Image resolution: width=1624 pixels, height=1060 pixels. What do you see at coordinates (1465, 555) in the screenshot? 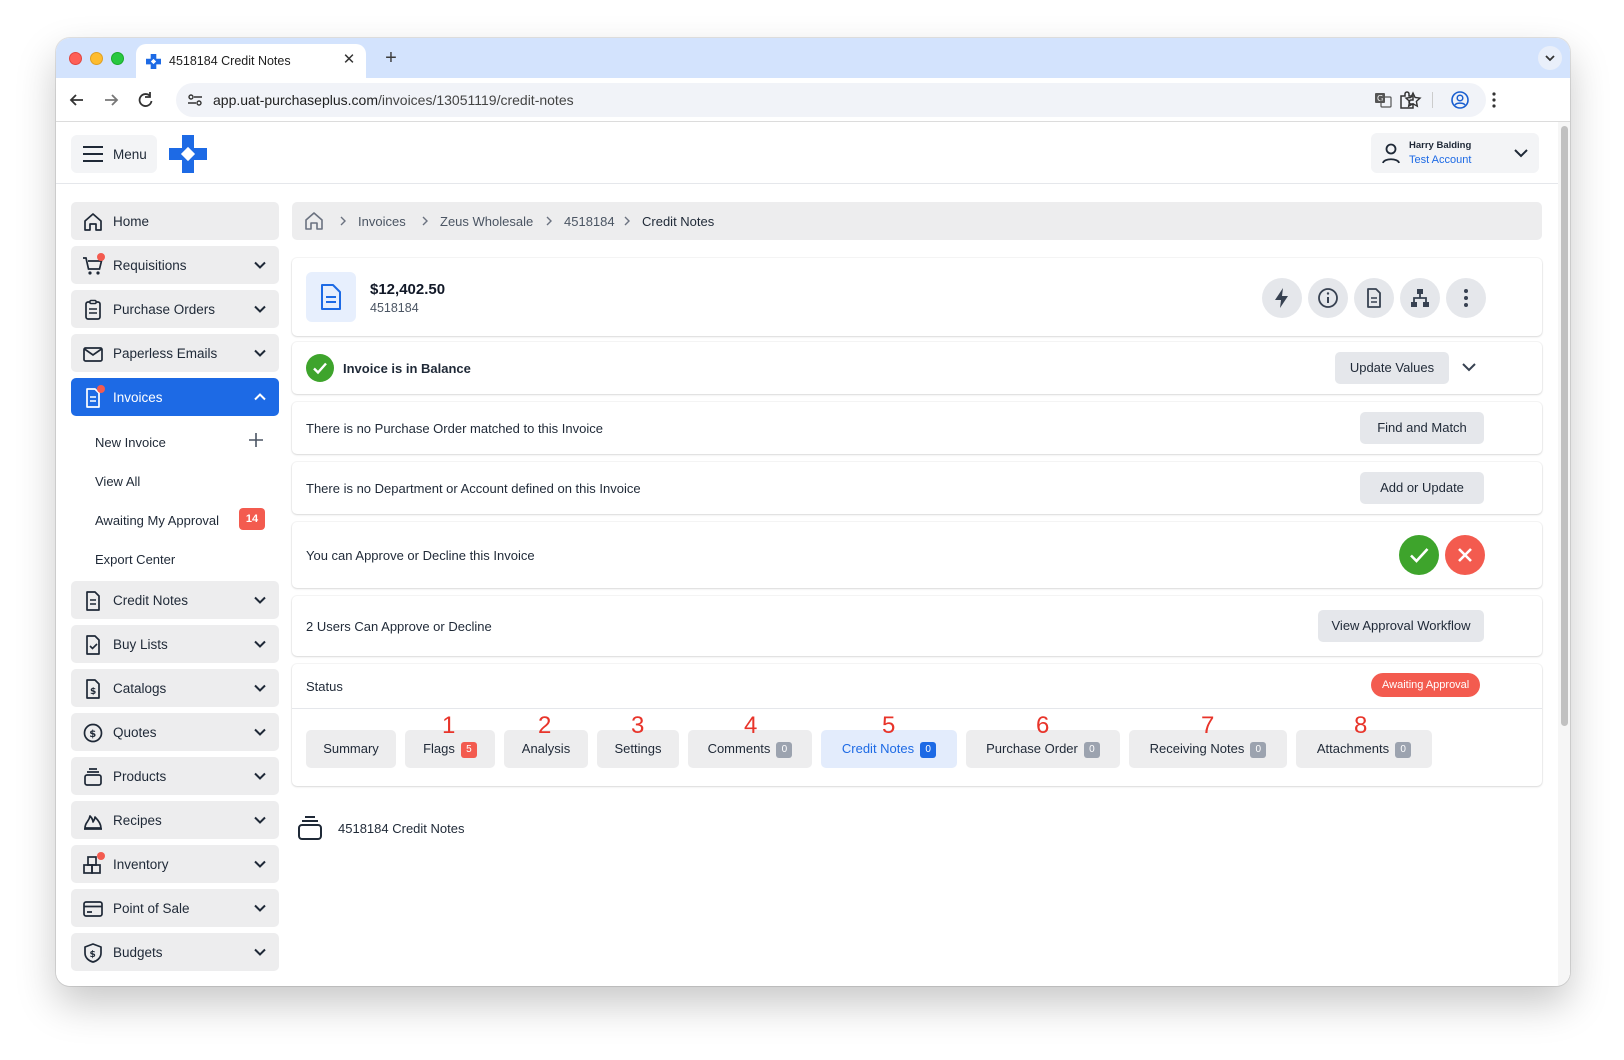
I see `decline-button` at bounding box center [1465, 555].